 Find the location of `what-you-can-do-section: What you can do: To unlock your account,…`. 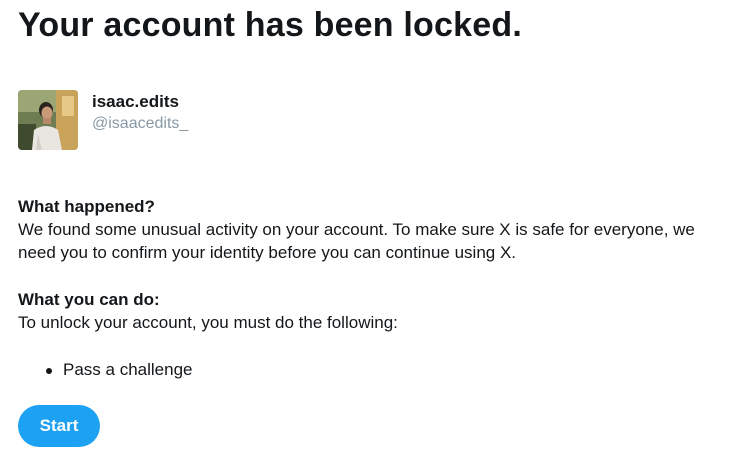

what-you-can-do-section: What you can do: To unlock your account,… is located at coordinates (370, 311).